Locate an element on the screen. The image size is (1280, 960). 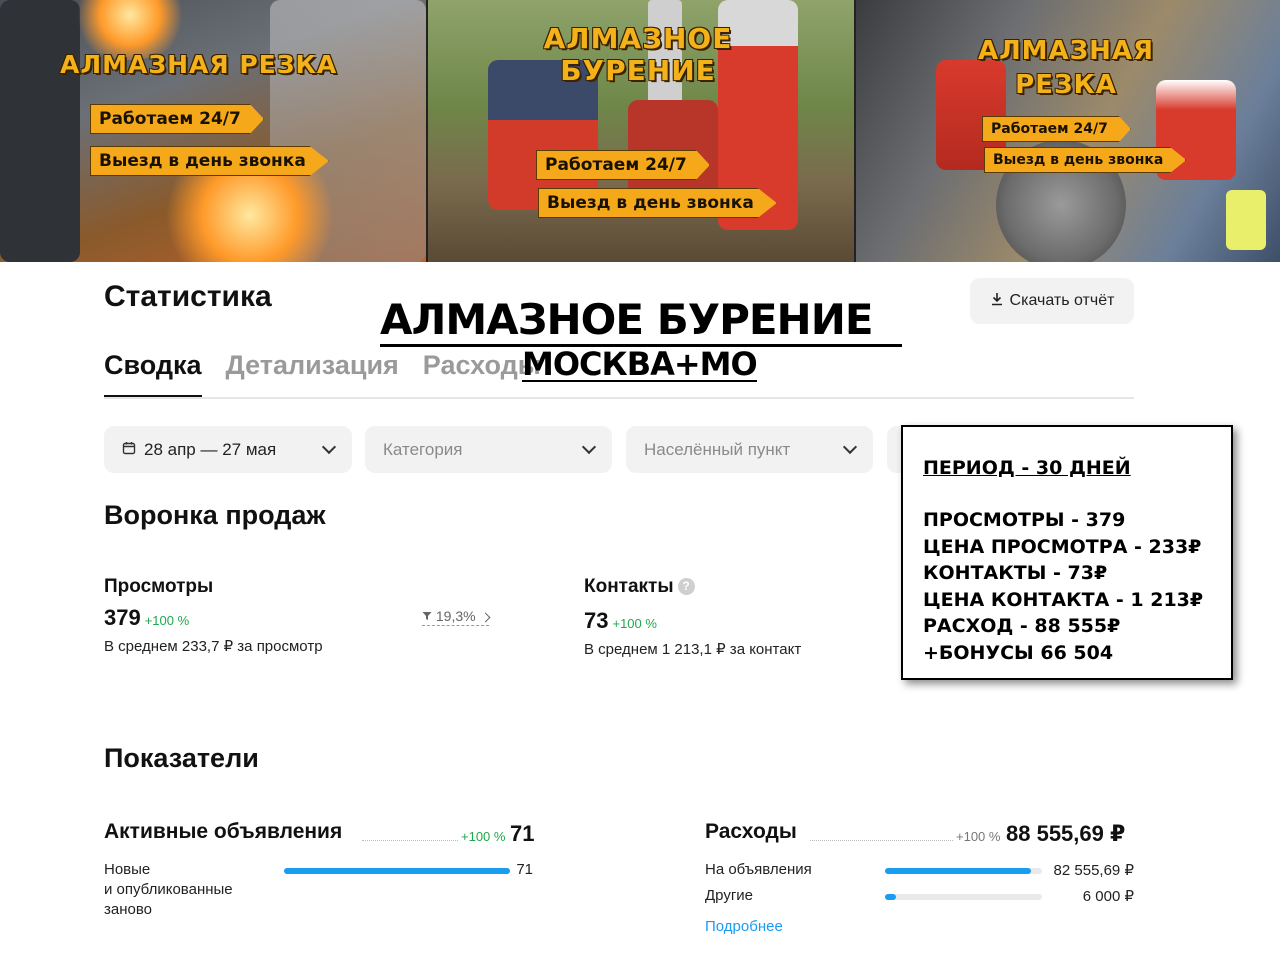
contacts-label-text: Контакты is located at coordinates (629, 586).